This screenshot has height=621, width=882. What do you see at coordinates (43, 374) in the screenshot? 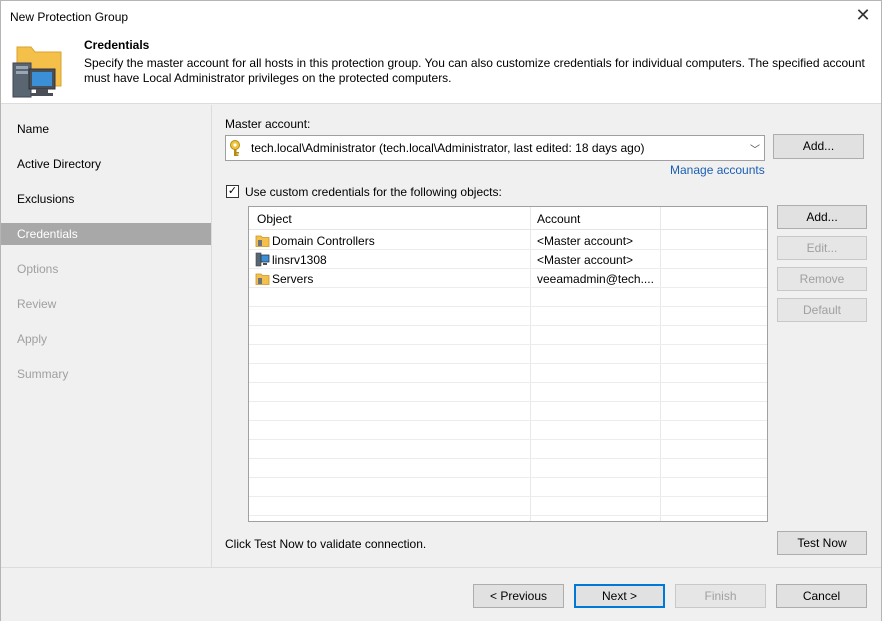
I see `step-summary: Summary` at bounding box center [43, 374].